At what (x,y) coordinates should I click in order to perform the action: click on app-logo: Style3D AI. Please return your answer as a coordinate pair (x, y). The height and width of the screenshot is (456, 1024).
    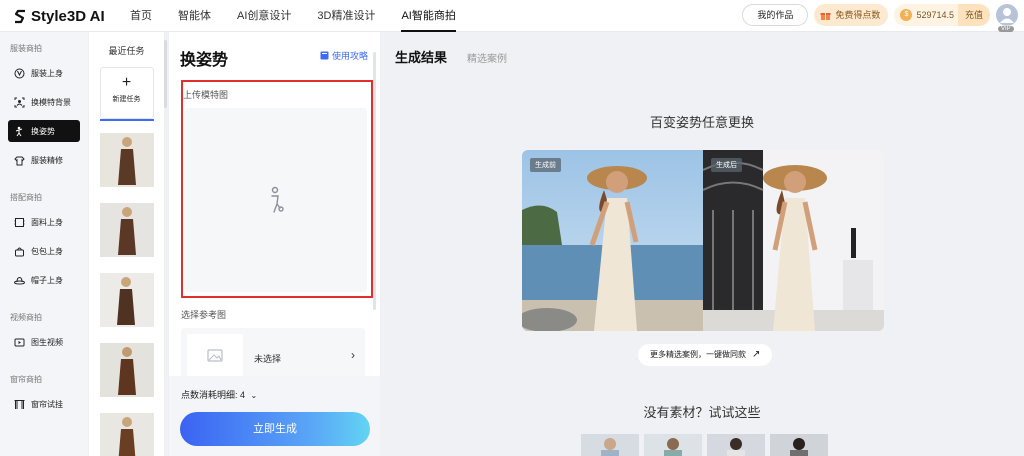
    Looking at the image, I should click on (59, 16).